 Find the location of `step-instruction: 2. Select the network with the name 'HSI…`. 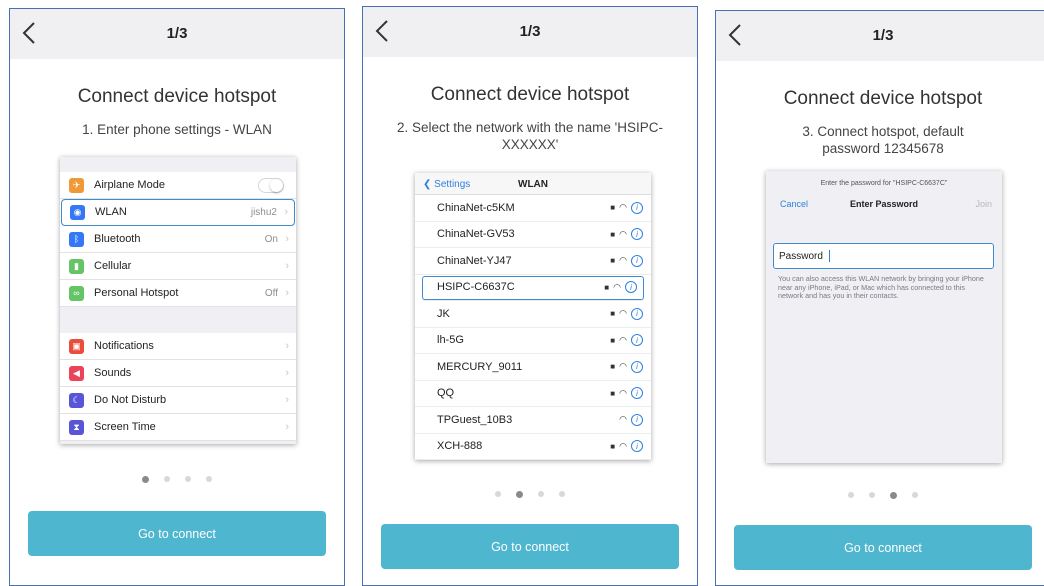

step-instruction: 2. Select the network with the name 'HSI… is located at coordinates (530, 136).